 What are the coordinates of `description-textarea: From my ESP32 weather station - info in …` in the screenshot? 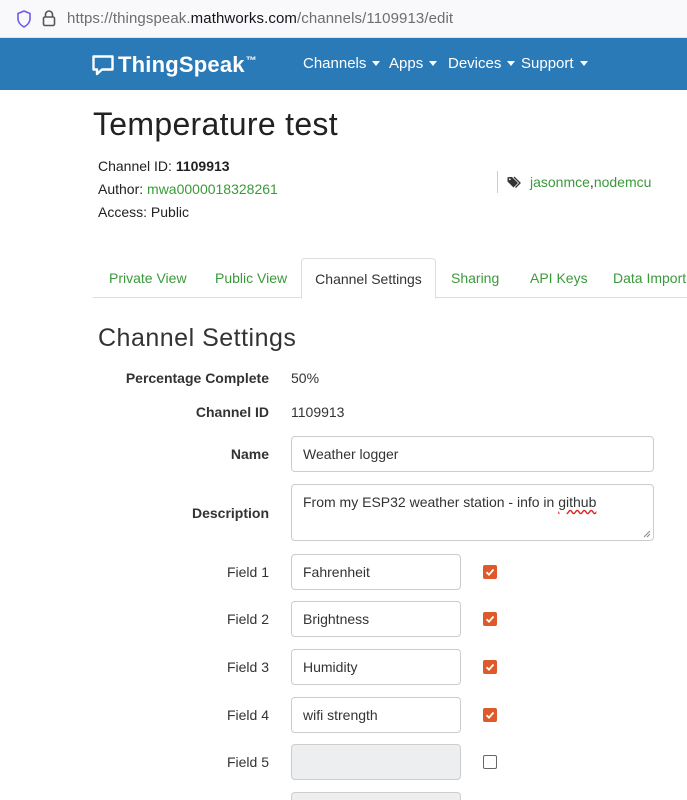 It's located at (472, 512).